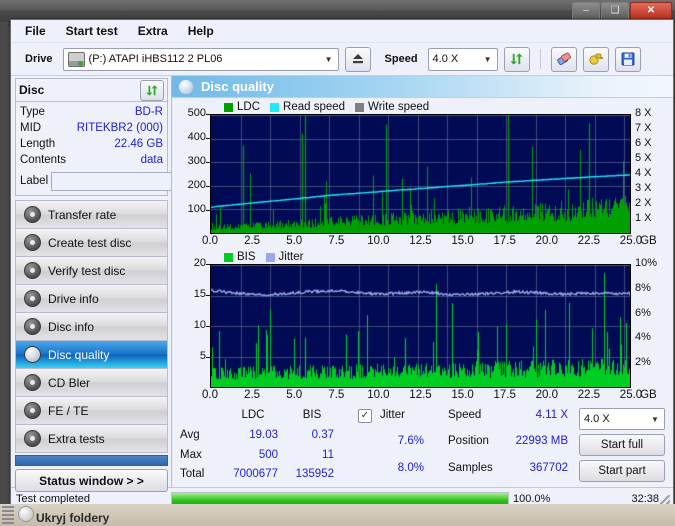 The height and width of the screenshot is (526, 675). What do you see at coordinates (73, 298) in the screenshot?
I see `sidebar-item-label: Drive info` at bounding box center [73, 298].